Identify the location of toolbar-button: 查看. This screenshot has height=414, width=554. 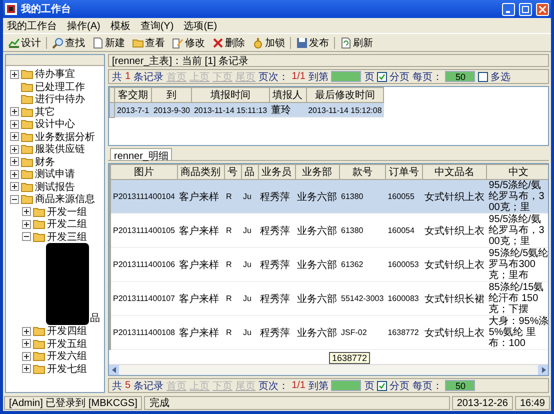
(148, 43).